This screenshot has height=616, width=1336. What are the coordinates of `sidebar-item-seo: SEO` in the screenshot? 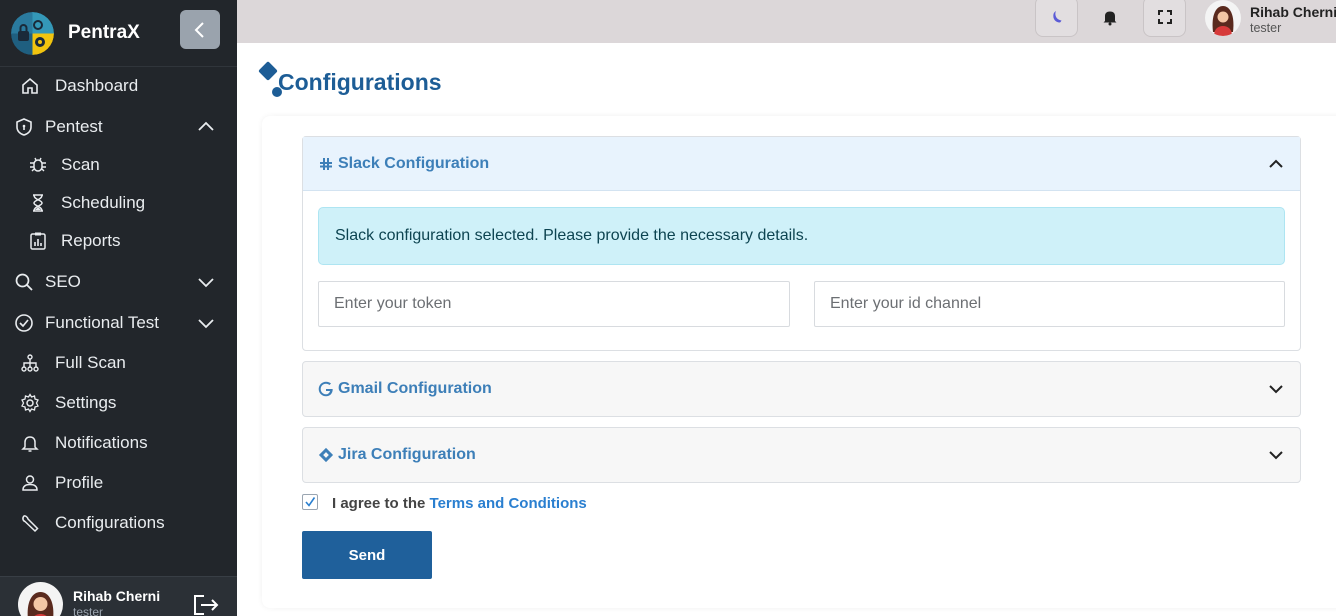 It's located at (118, 282).